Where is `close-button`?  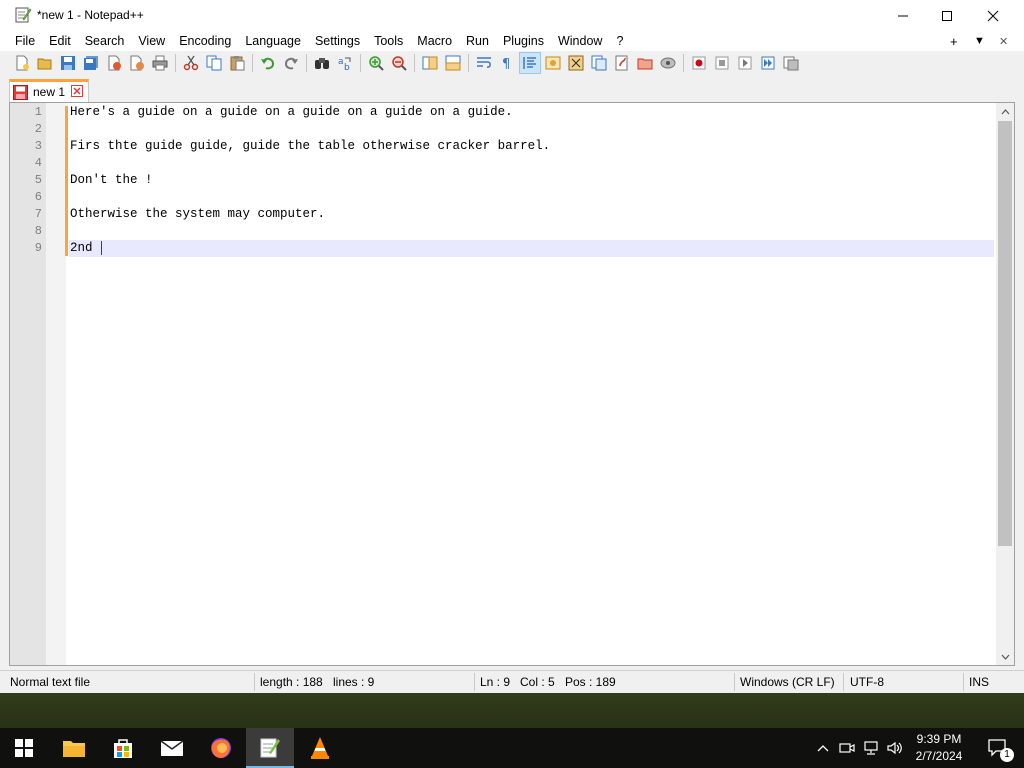 close-button is located at coordinates (993, 15).